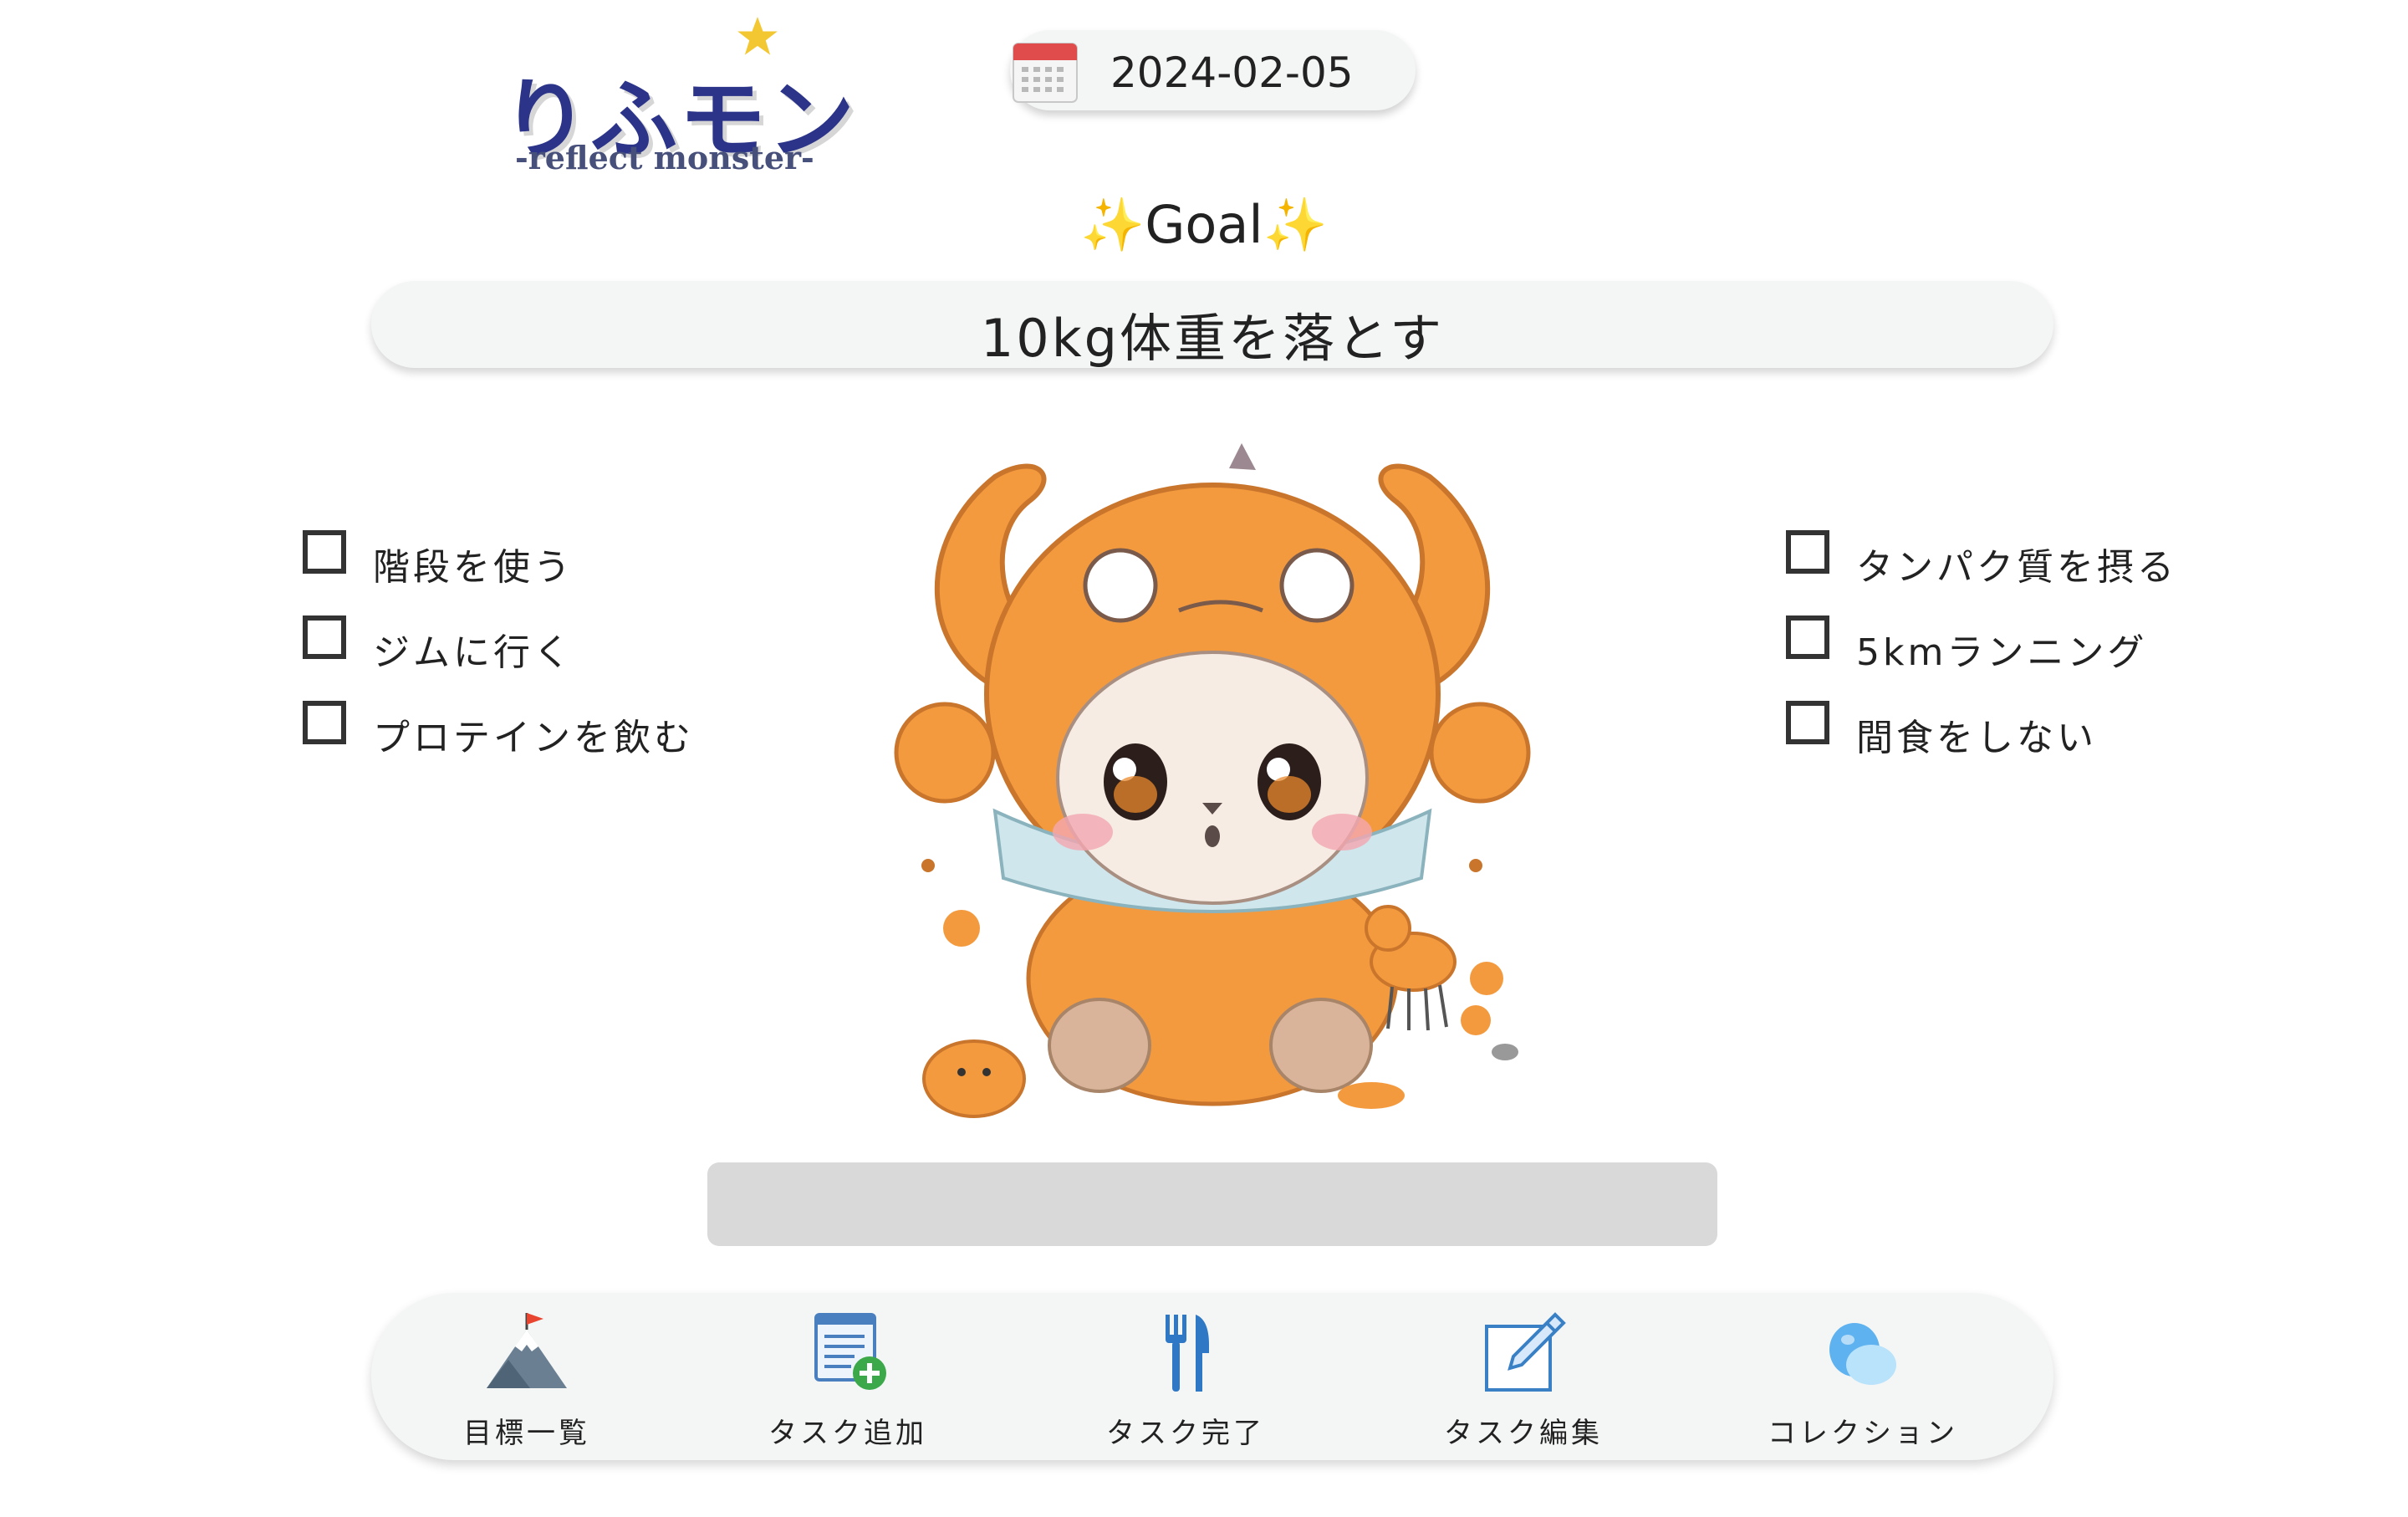 The width and height of the screenshot is (2408, 1517). I want to click on nav-complete-task: タスク完了, so click(1185, 1382).